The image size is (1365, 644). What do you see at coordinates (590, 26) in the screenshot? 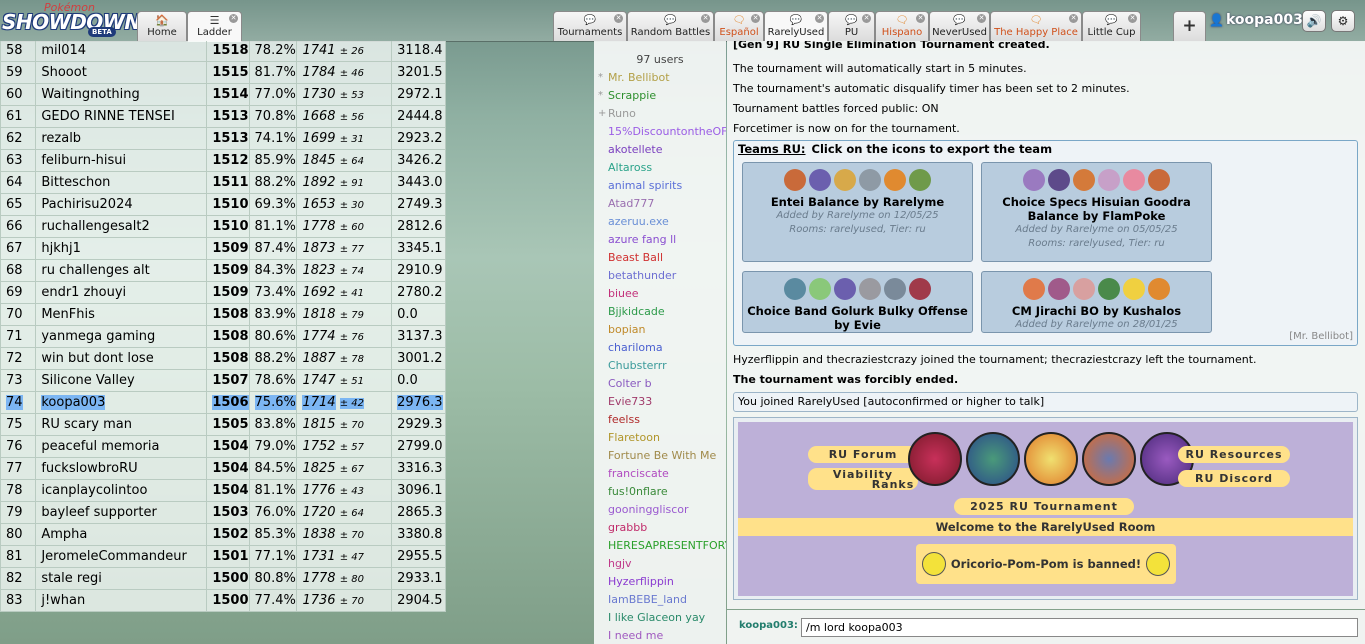
I see `tab-room: ✕ 💬 Tournaments` at bounding box center [590, 26].